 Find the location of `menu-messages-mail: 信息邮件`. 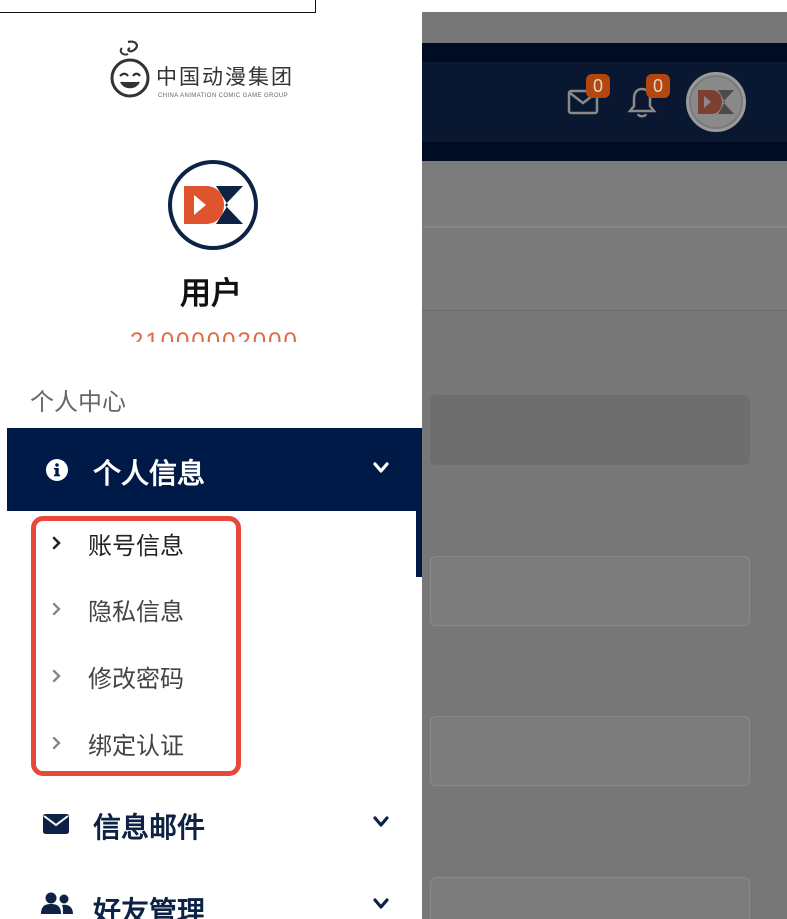

menu-messages-mail: 信息邮件 is located at coordinates (214, 823).